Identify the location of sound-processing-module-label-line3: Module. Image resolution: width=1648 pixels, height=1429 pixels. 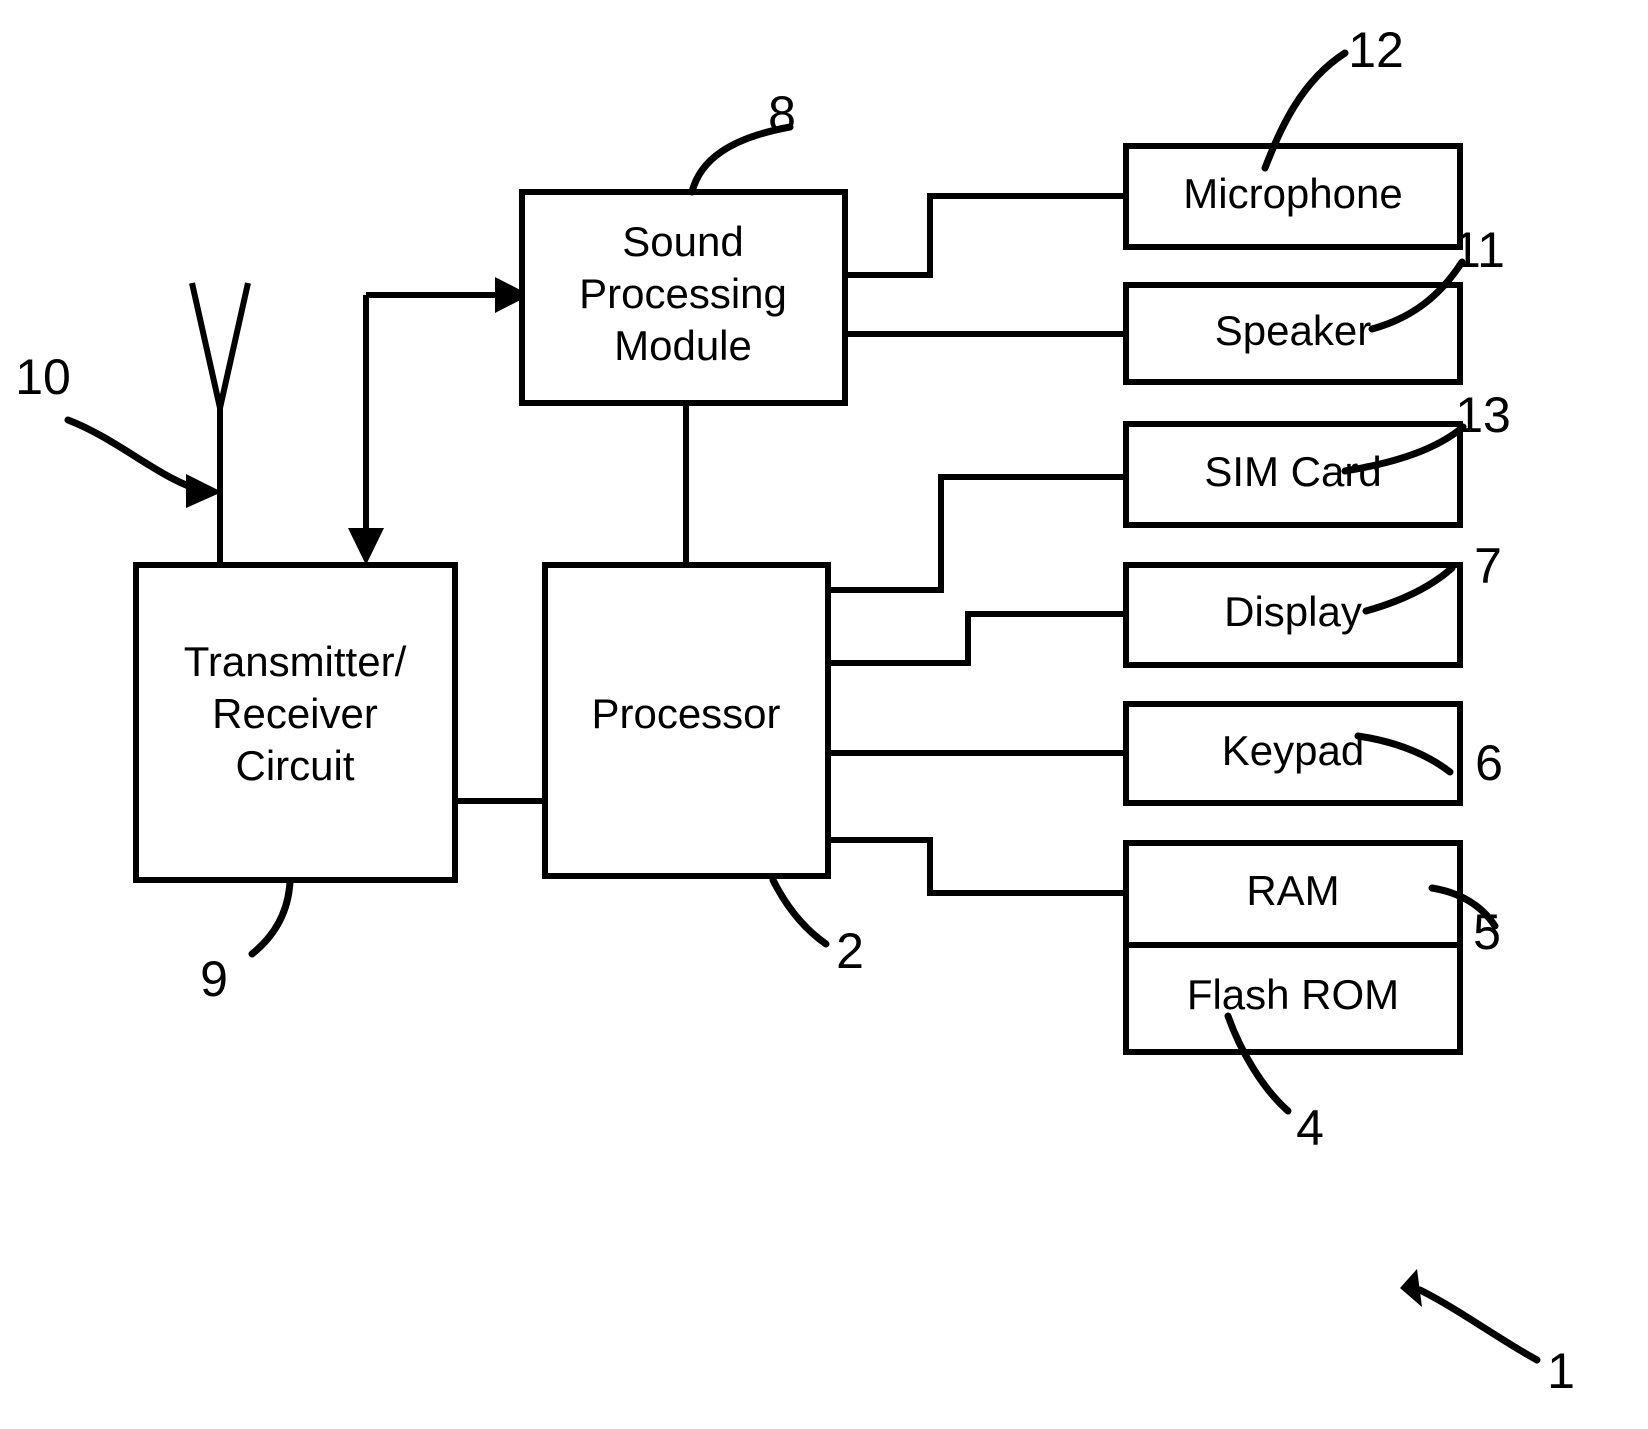
(683, 345).